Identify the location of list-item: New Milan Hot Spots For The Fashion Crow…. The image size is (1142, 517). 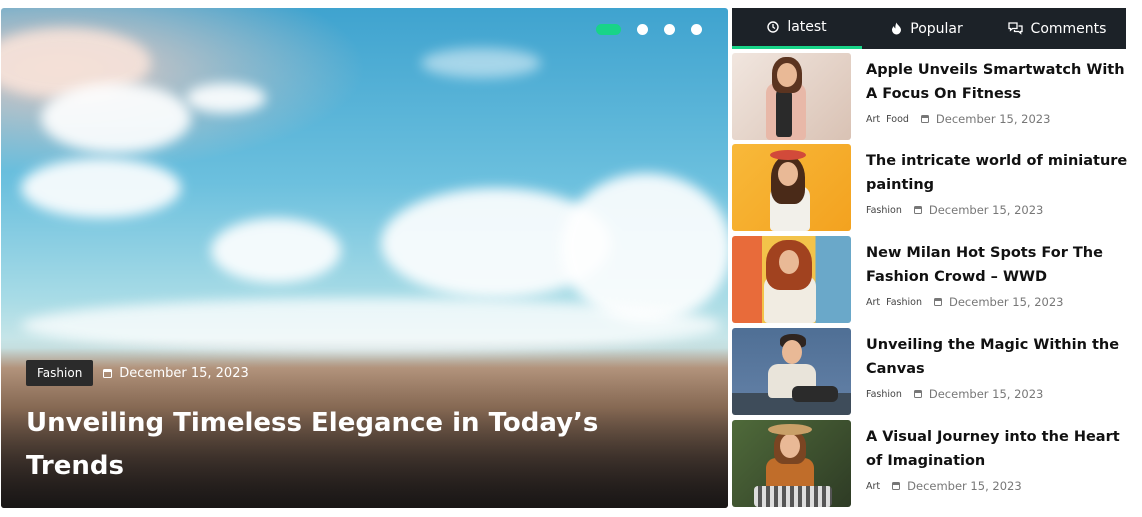
(932, 279).